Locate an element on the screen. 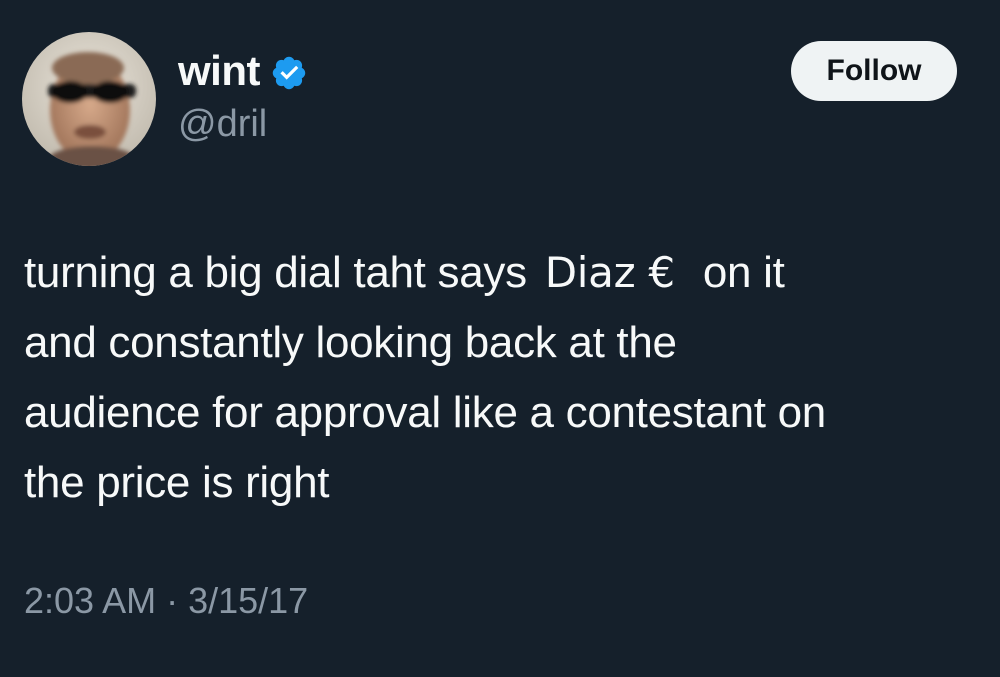 The image size is (1000, 677). tweet-line-2: and constantly looking back at the is located at coordinates (350, 342).